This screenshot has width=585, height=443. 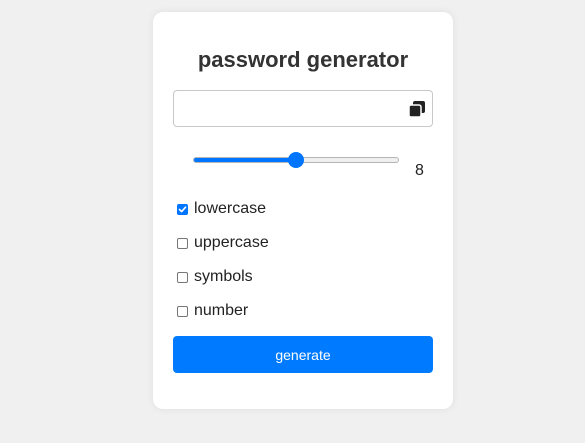 I want to click on password-output, so click(x=292, y=107).